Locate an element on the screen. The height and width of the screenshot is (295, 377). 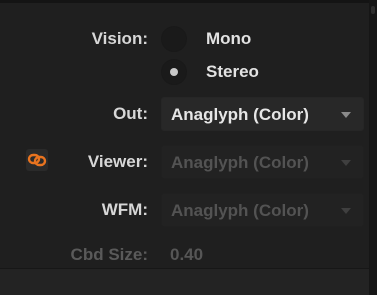
viewer-link-button is located at coordinates (37, 160).